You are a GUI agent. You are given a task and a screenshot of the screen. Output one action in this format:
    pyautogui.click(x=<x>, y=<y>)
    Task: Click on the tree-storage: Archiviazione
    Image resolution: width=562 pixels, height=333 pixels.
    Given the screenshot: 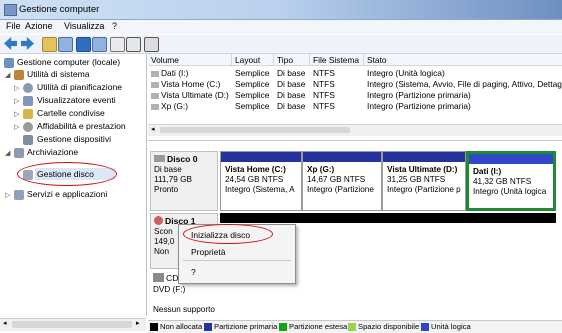 What is the action you would take?
    pyautogui.click(x=52, y=152)
    